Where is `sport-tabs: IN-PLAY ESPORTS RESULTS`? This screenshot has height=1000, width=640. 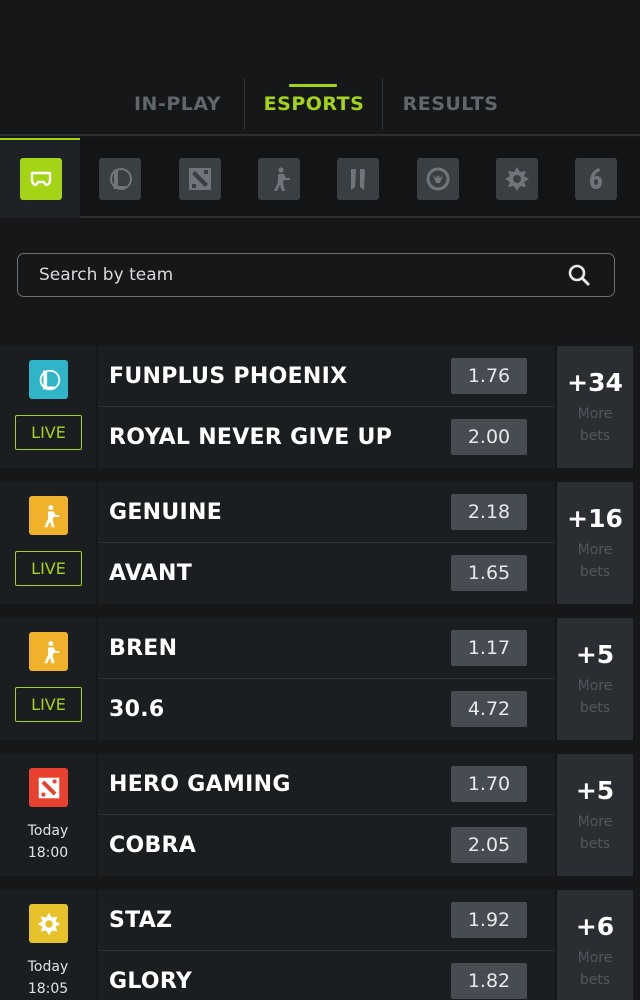
sport-tabs: IN-PLAY ESPORTS RESULTS is located at coordinates (320, 106).